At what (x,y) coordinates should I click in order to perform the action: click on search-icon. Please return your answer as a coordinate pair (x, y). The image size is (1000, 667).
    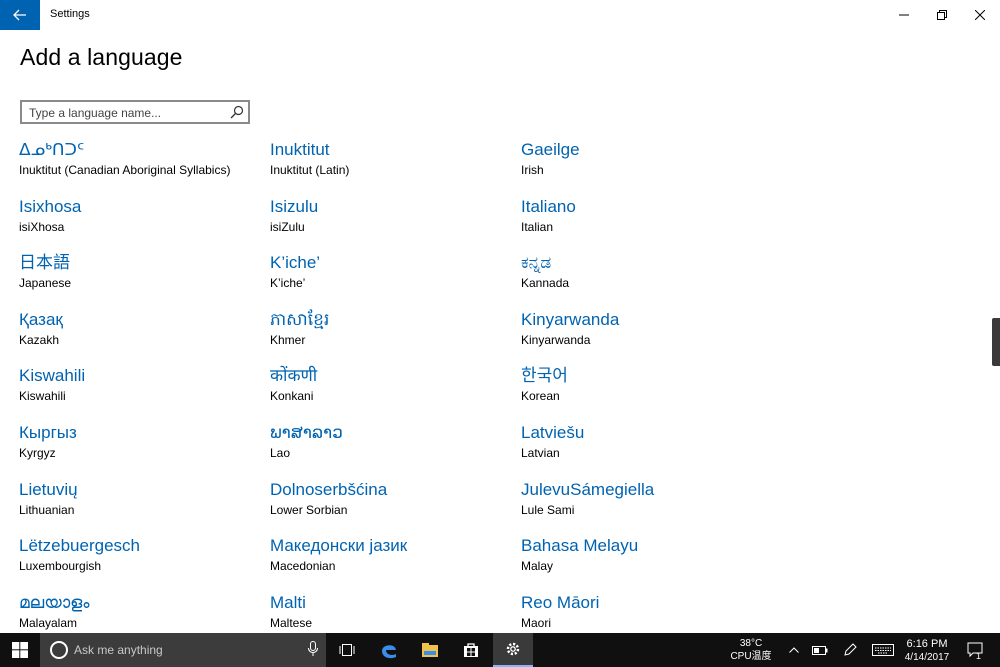
    Looking at the image, I should click on (237, 112).